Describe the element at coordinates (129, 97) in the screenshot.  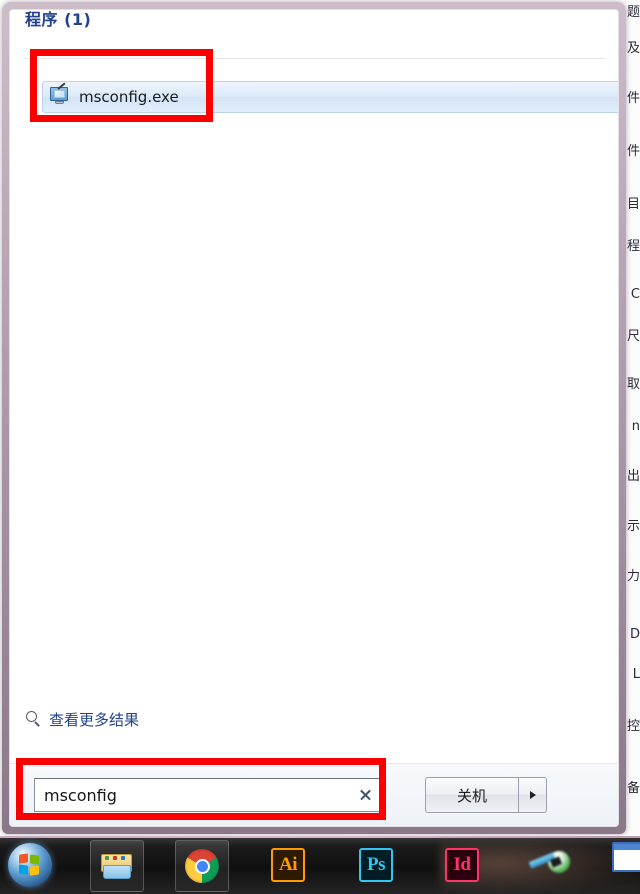
I see `result-item-label: msconfig.exe` at that location.